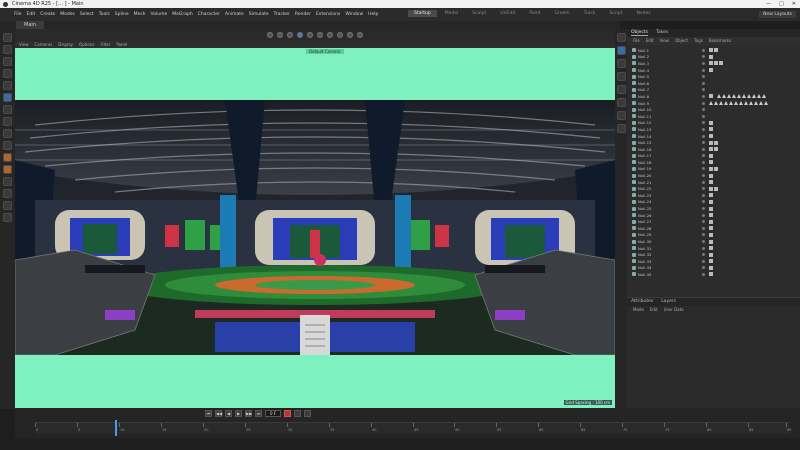  I want to click on object-row: Null.13, so click(713, 129).